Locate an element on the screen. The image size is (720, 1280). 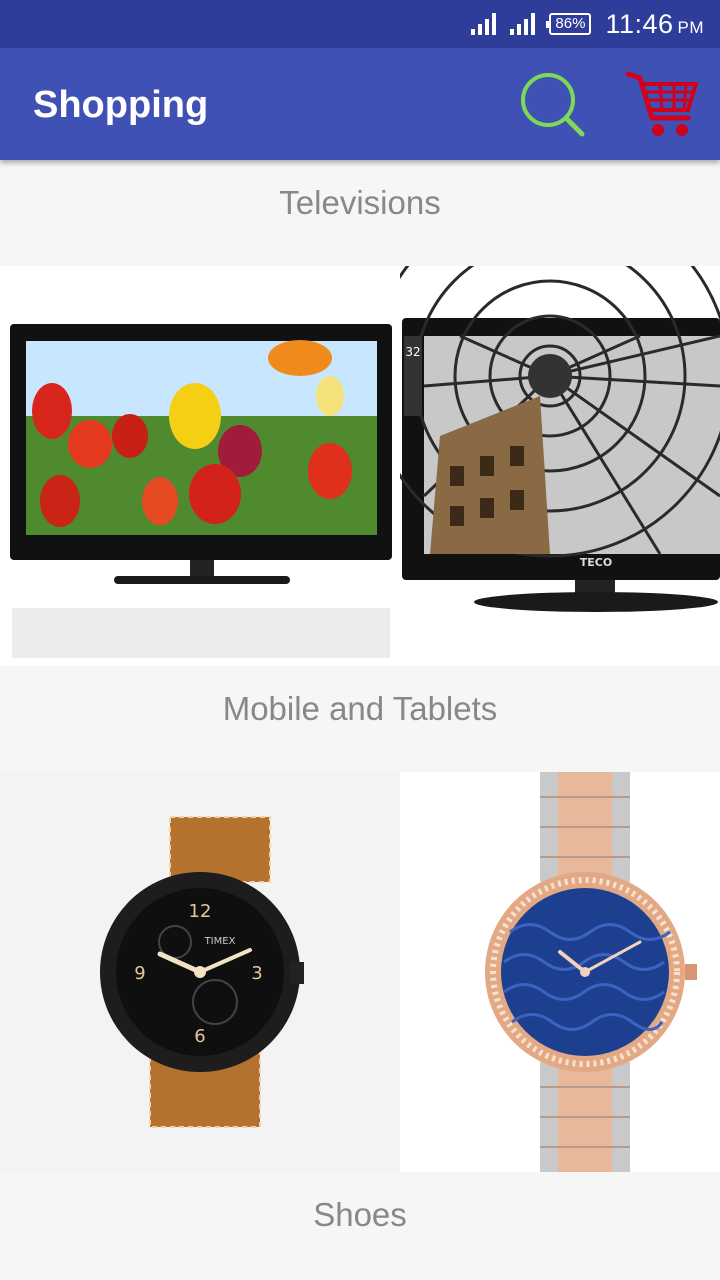
tv-size-badge: 32 is located at coordinates (412, 352).